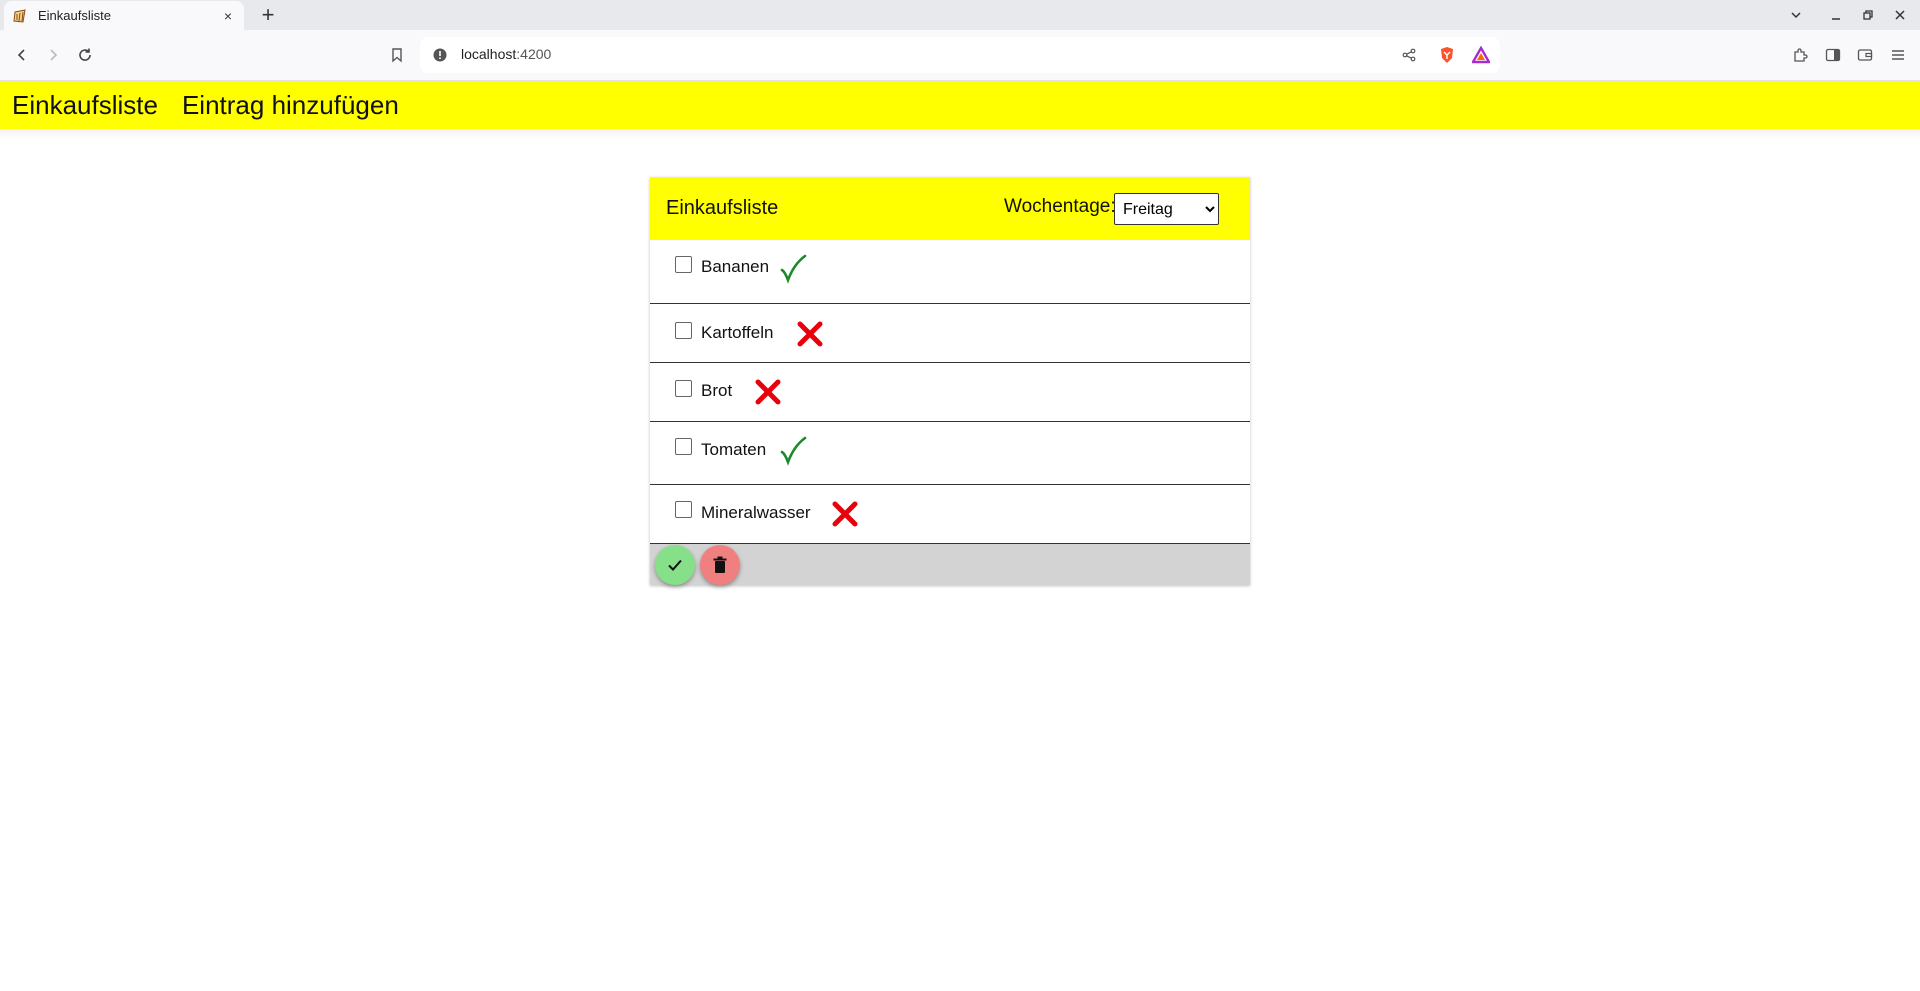 This screenshot has width=1920, height=991. Describe the element at coordinates (85, 105) in the screenshot. I see `nav-link-einkaufsliste: Einkaufsliste` at that location.